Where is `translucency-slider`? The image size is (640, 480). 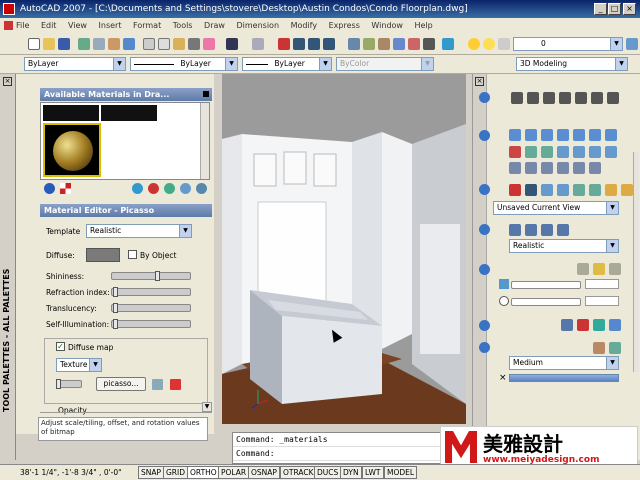
translucency-slider is located at coordinates (151, 308).